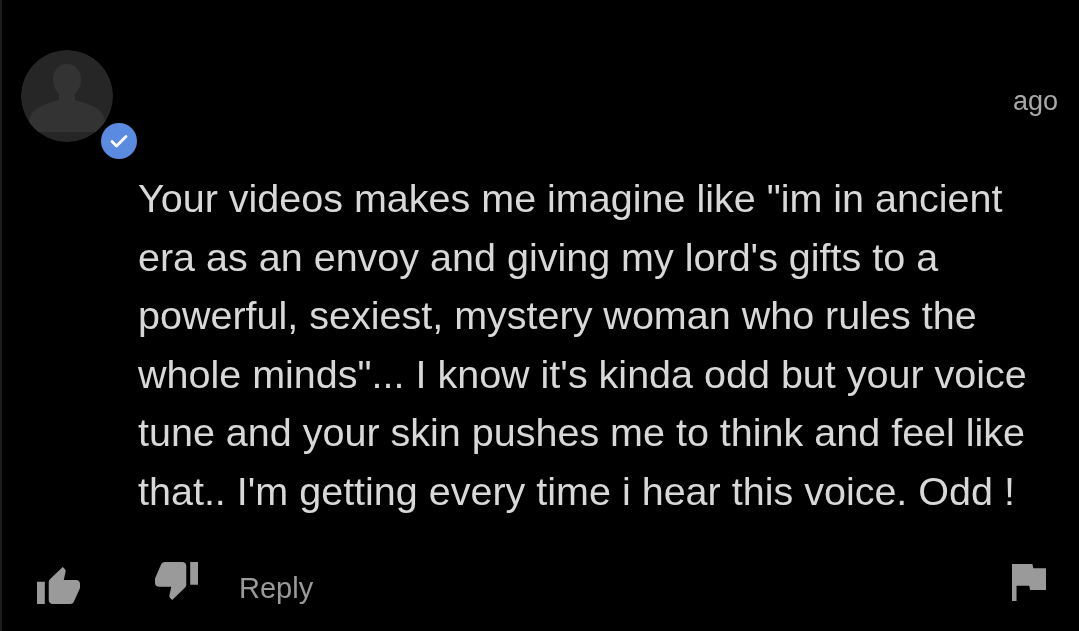 This screenshot has width=1079, height=631. I want to click on flag-icon, so click(1029, 582).